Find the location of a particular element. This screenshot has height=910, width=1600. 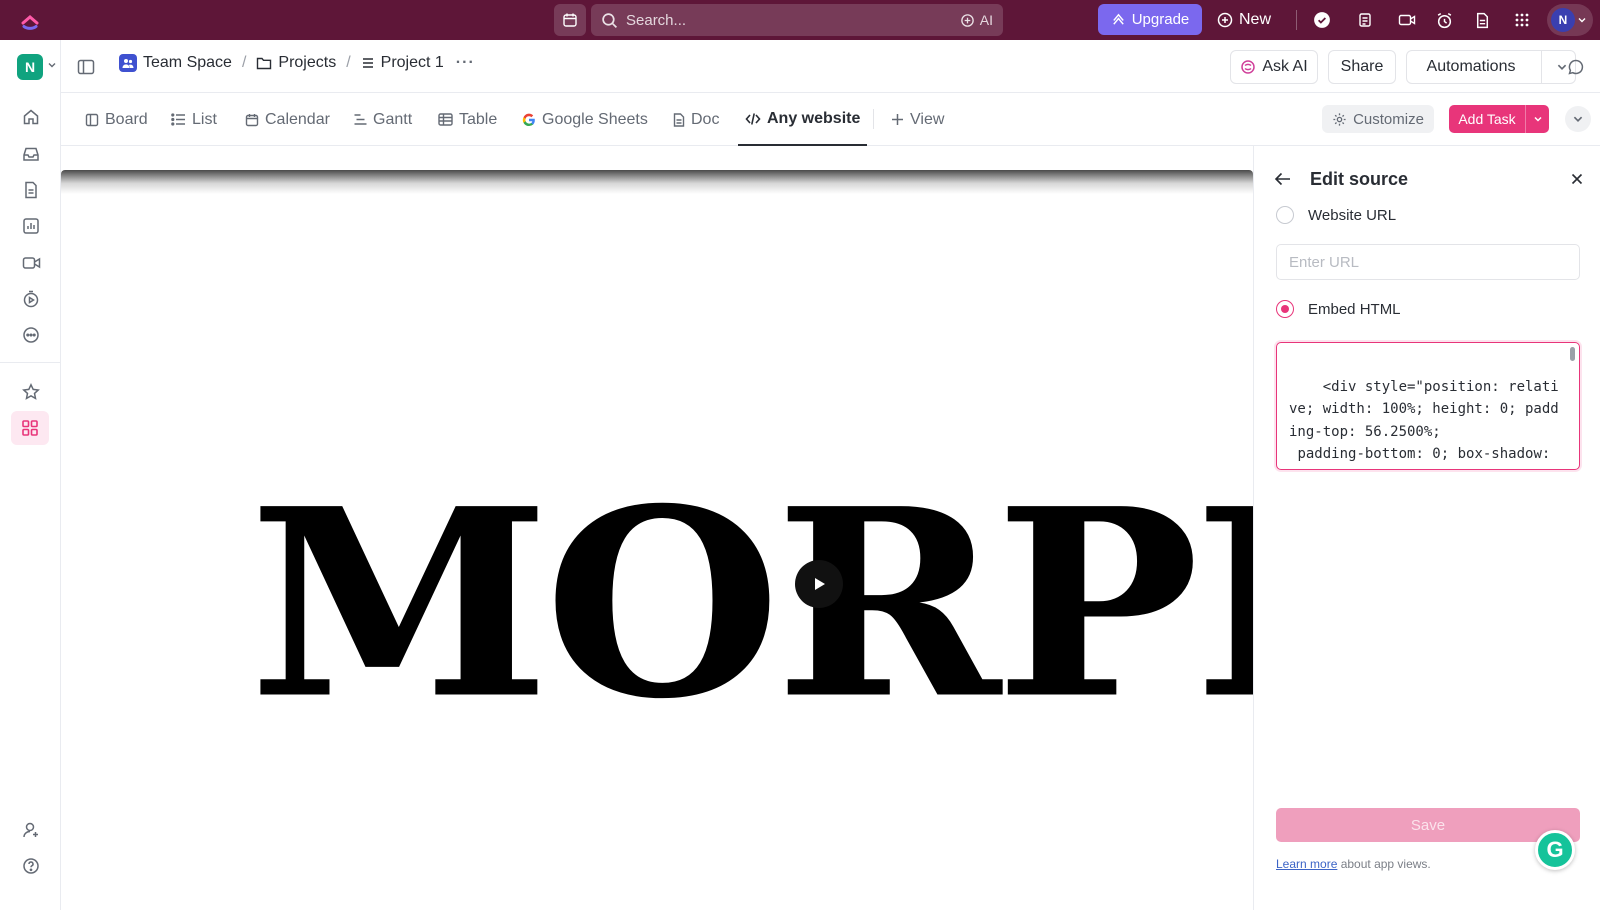

panel-header: Edit source is located at coordinates (1429, 179).